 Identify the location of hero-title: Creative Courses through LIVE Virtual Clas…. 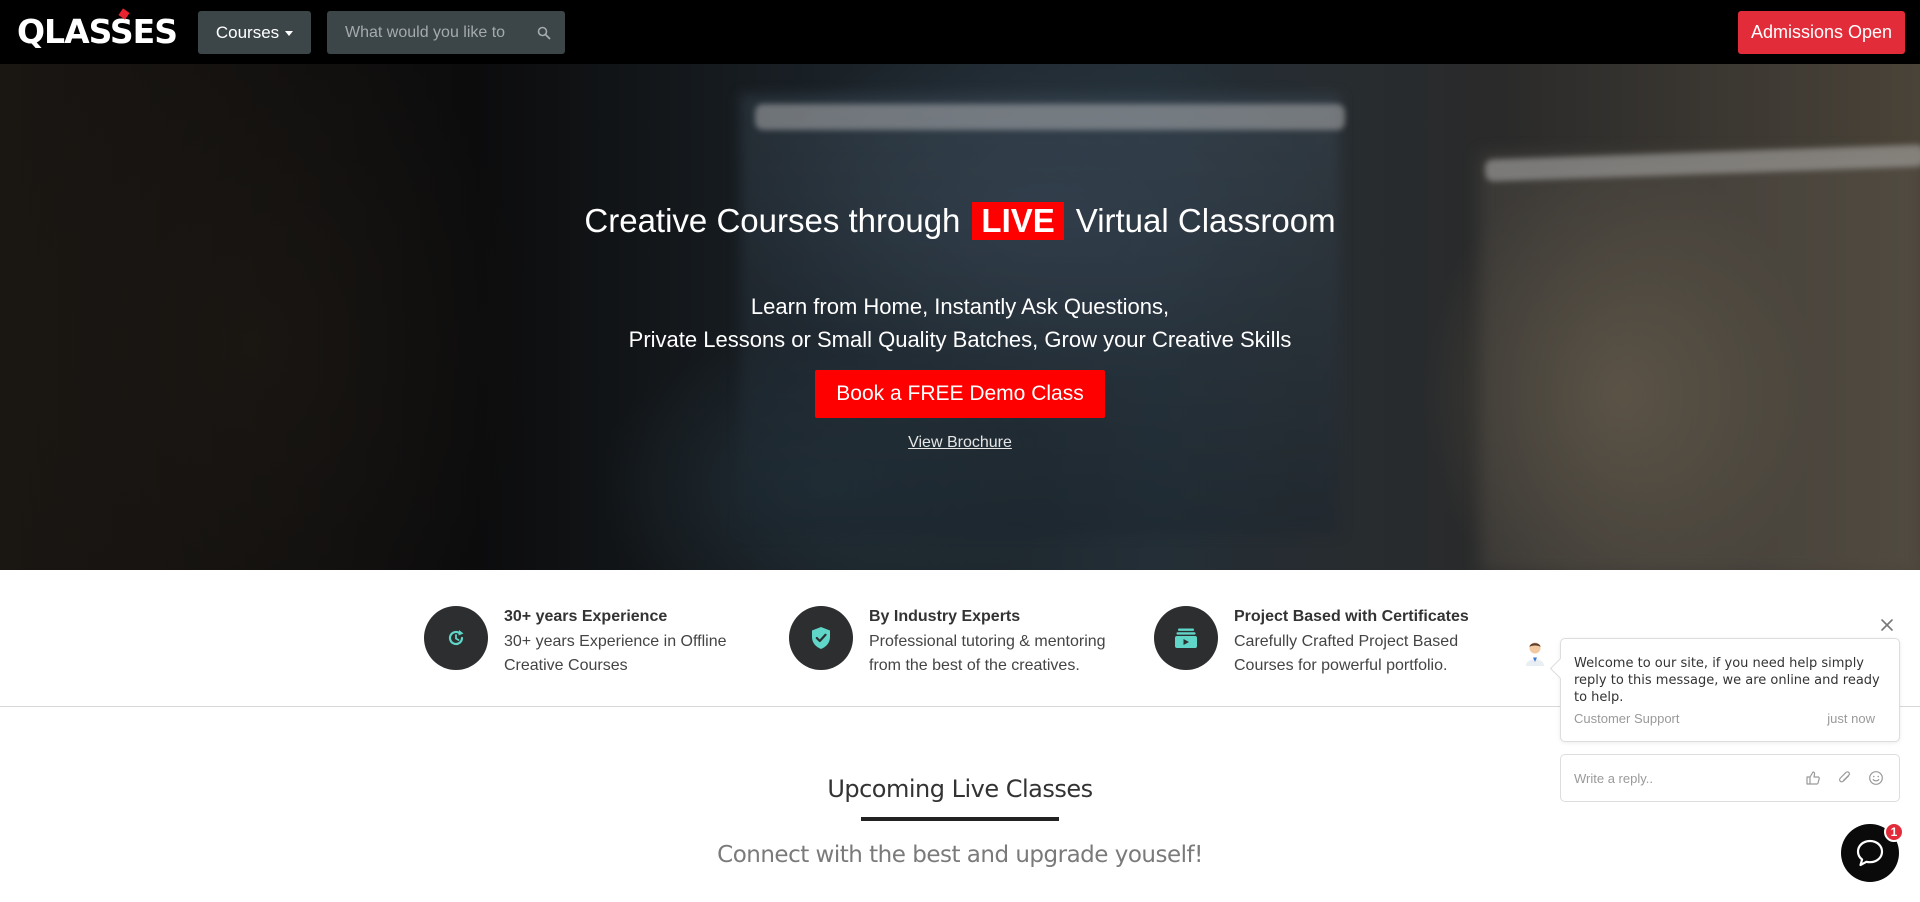
(960, 221).